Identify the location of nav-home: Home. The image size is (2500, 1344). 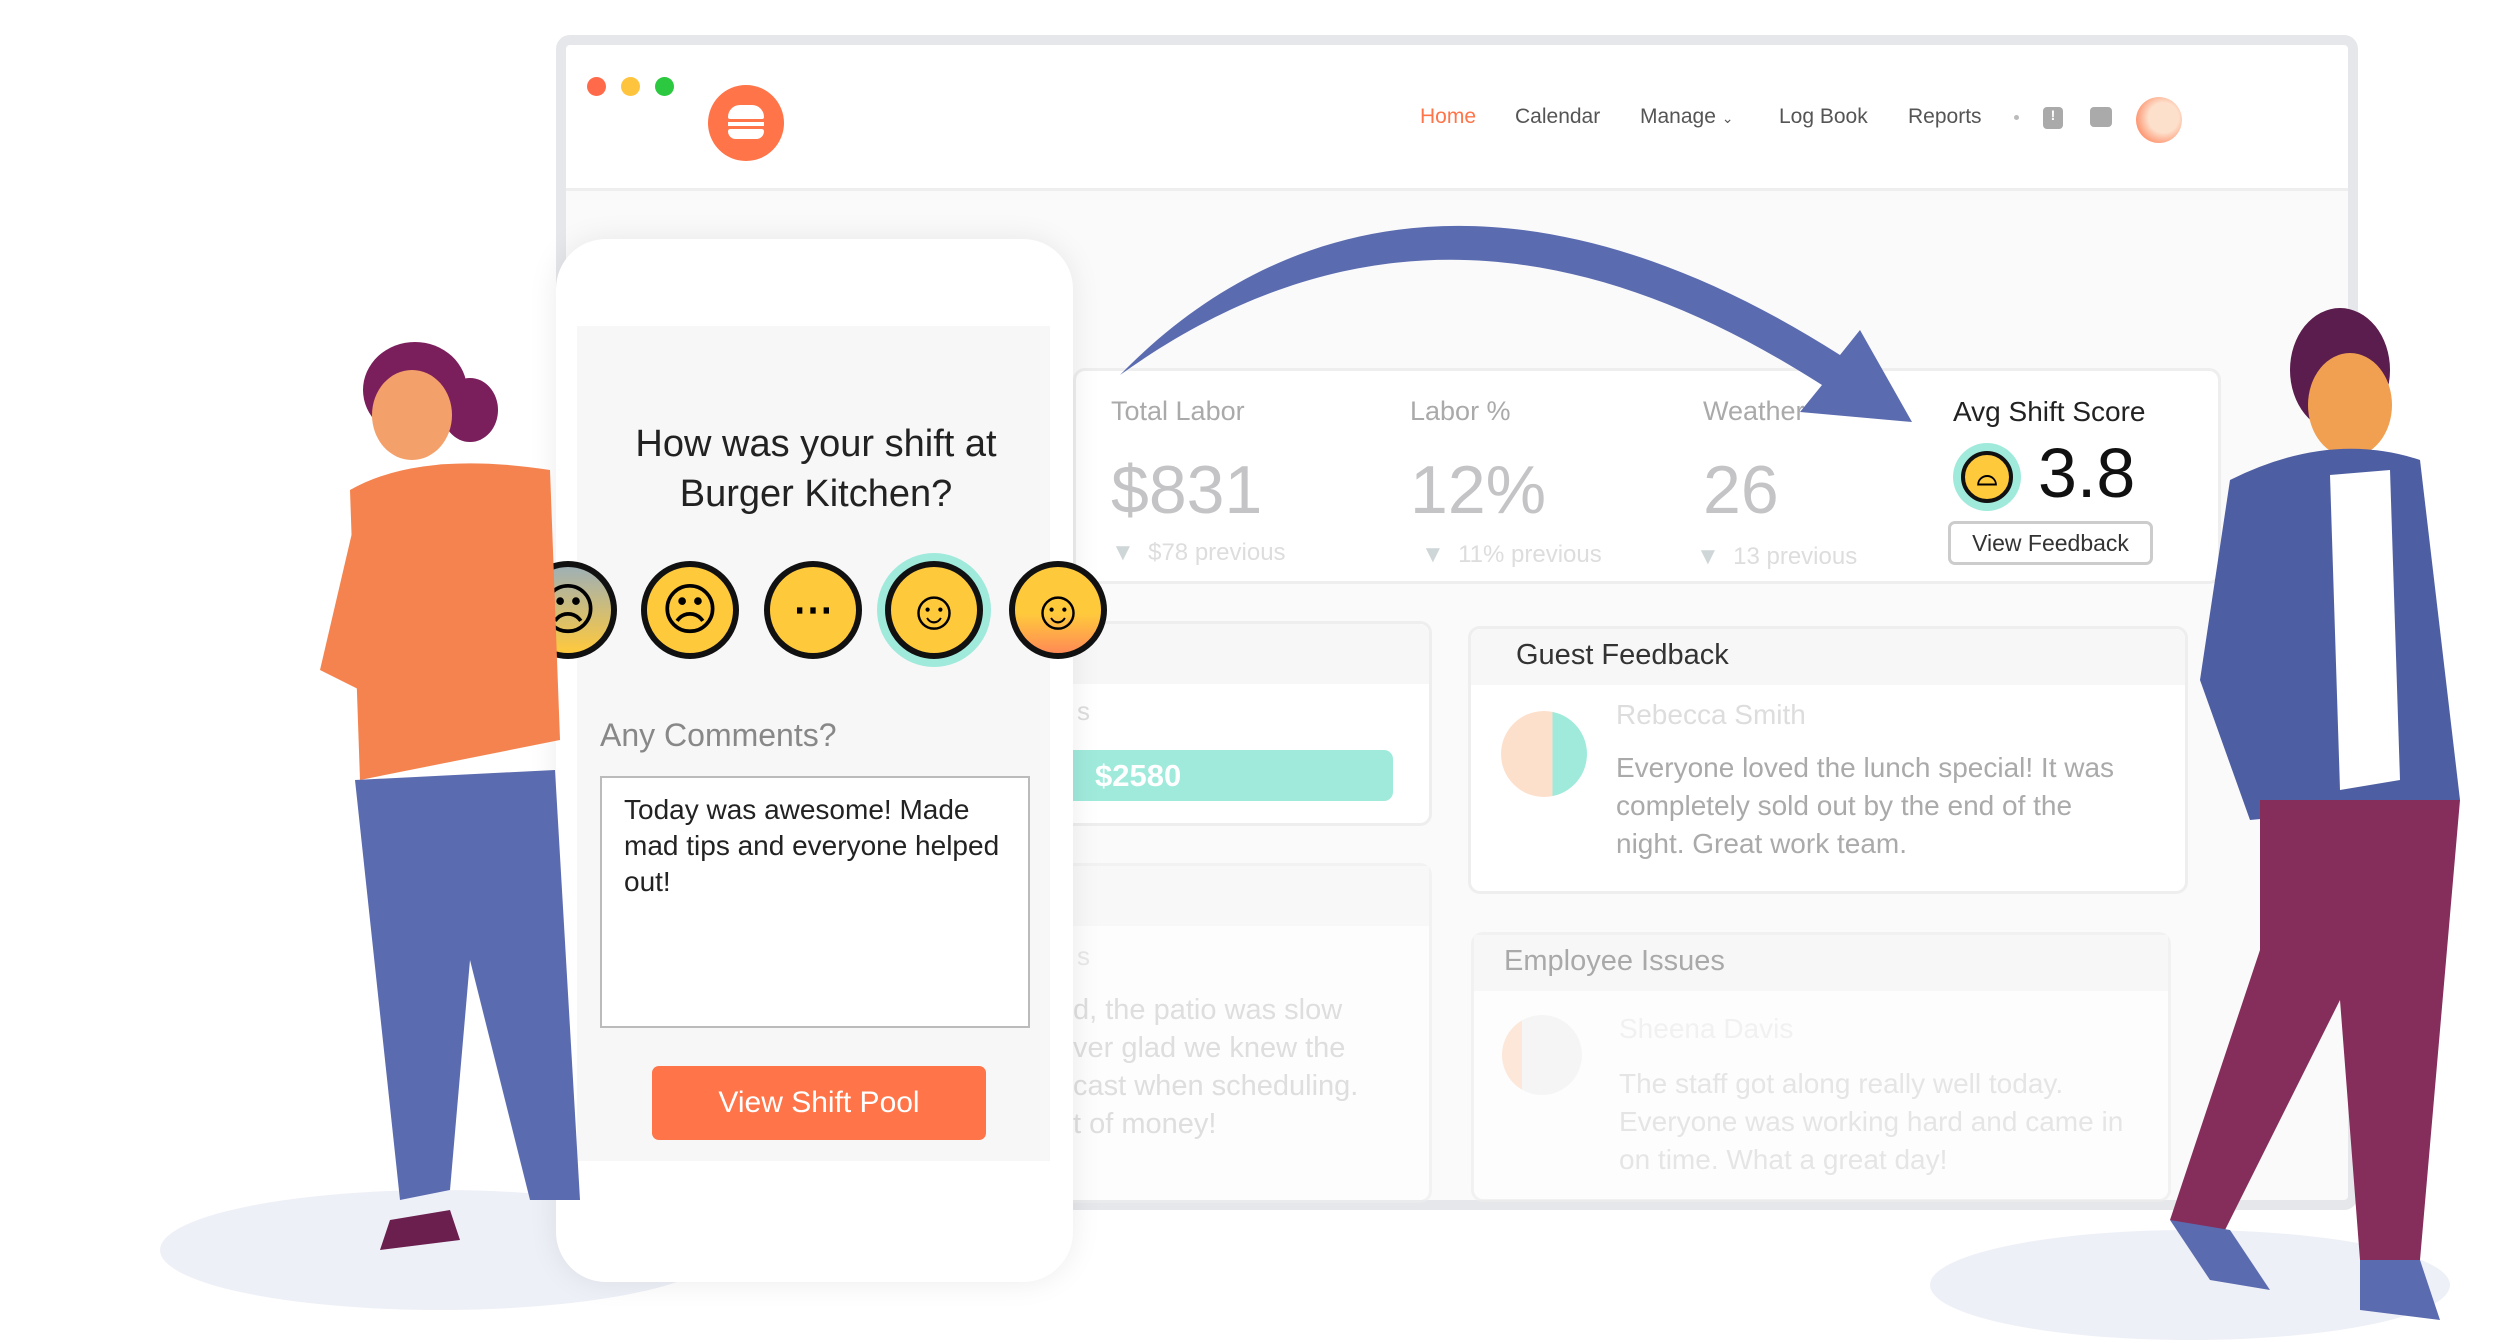
(1448, 117).